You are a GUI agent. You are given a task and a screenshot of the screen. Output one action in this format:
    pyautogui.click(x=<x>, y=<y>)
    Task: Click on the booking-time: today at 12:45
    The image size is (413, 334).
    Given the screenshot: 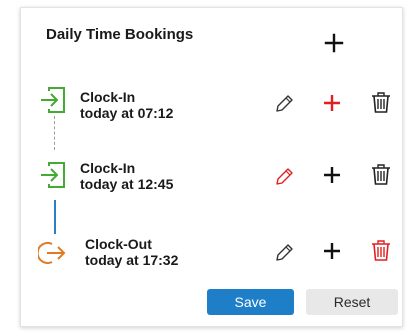 What is the action you would take?
    pyautogui.click(x=127, y=184)
    